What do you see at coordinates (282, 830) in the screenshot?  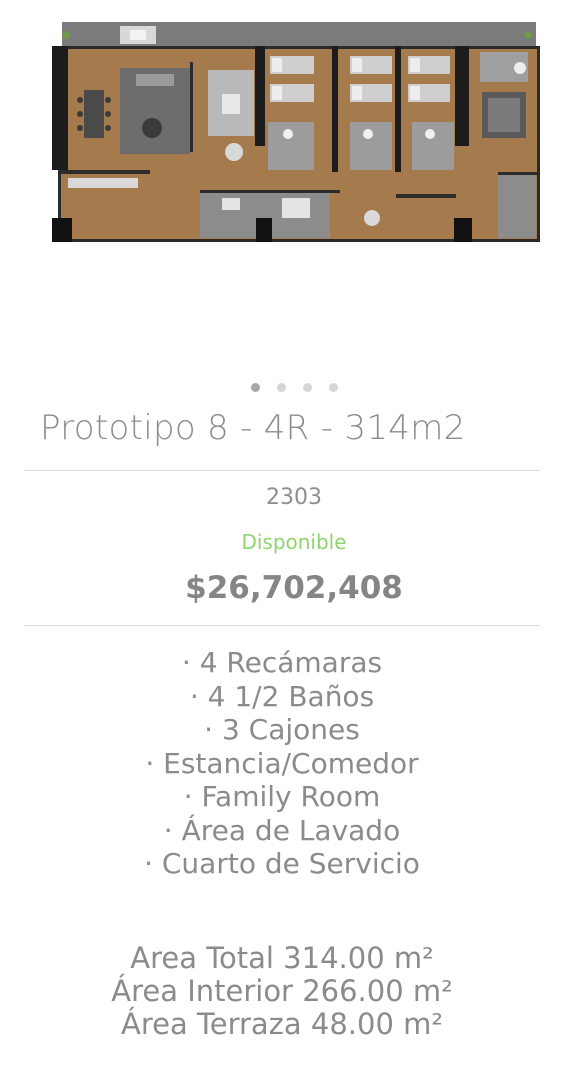 I see `feature-item: · Área de Lavado` at bounding box center [282, 830].